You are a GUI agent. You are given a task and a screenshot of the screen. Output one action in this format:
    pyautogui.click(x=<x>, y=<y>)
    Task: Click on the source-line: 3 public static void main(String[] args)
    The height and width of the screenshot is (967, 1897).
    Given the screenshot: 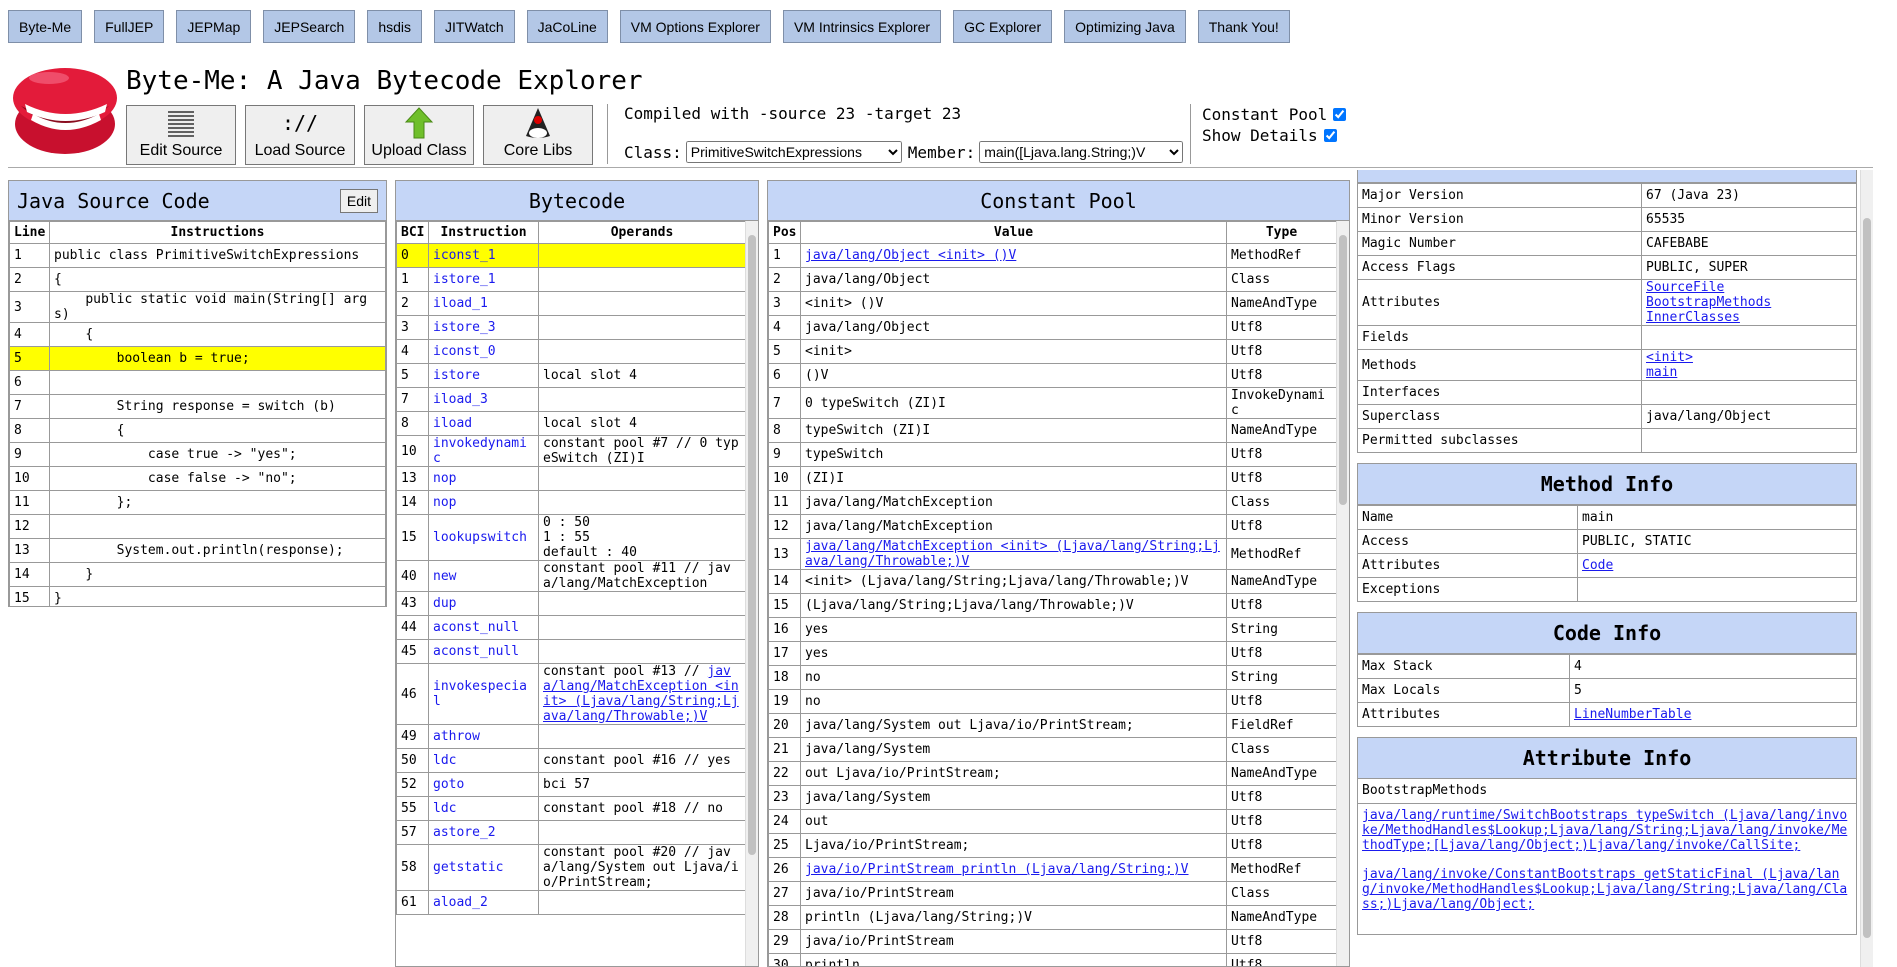 What is the action you would take?
    pyautogui.click(x=197, y=307)
    